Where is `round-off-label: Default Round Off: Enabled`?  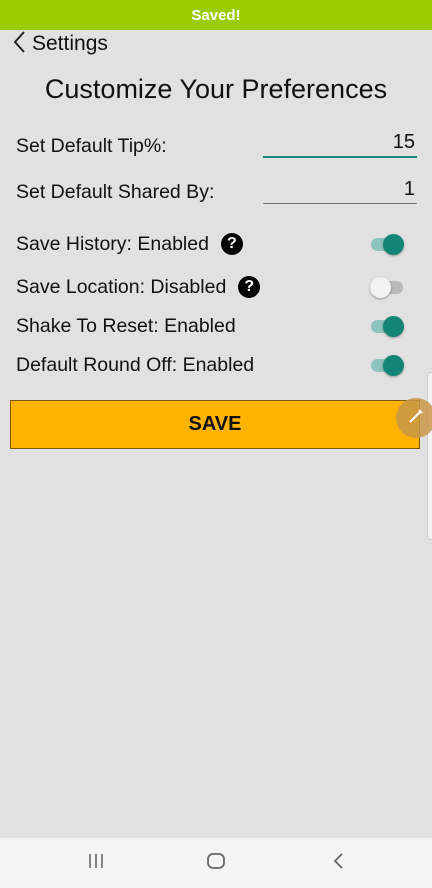
round-off-label: Default Round Off: Enabled is located at coordinates (135, 364).